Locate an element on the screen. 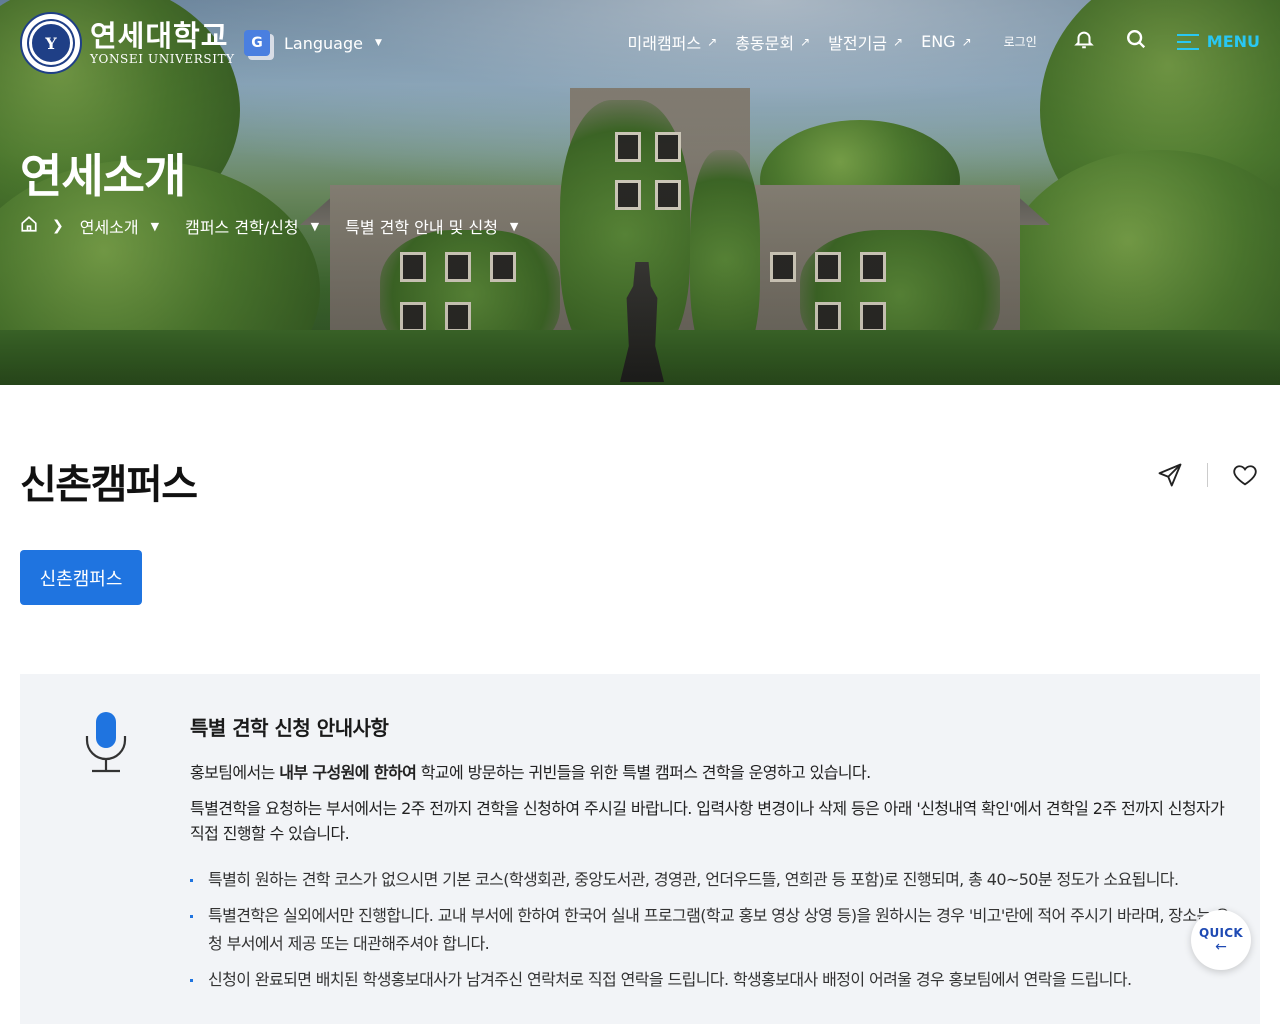 The width and height of the screenshot is (1280, 1024). login-link: 로그인 is located at coordinates (1020, 41).